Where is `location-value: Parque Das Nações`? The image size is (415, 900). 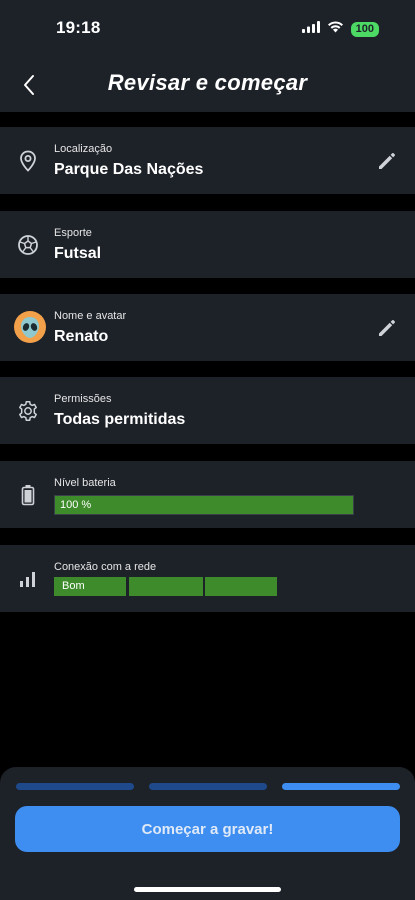
location-value: Parque Das Nações is located at coordinates (129, 169).